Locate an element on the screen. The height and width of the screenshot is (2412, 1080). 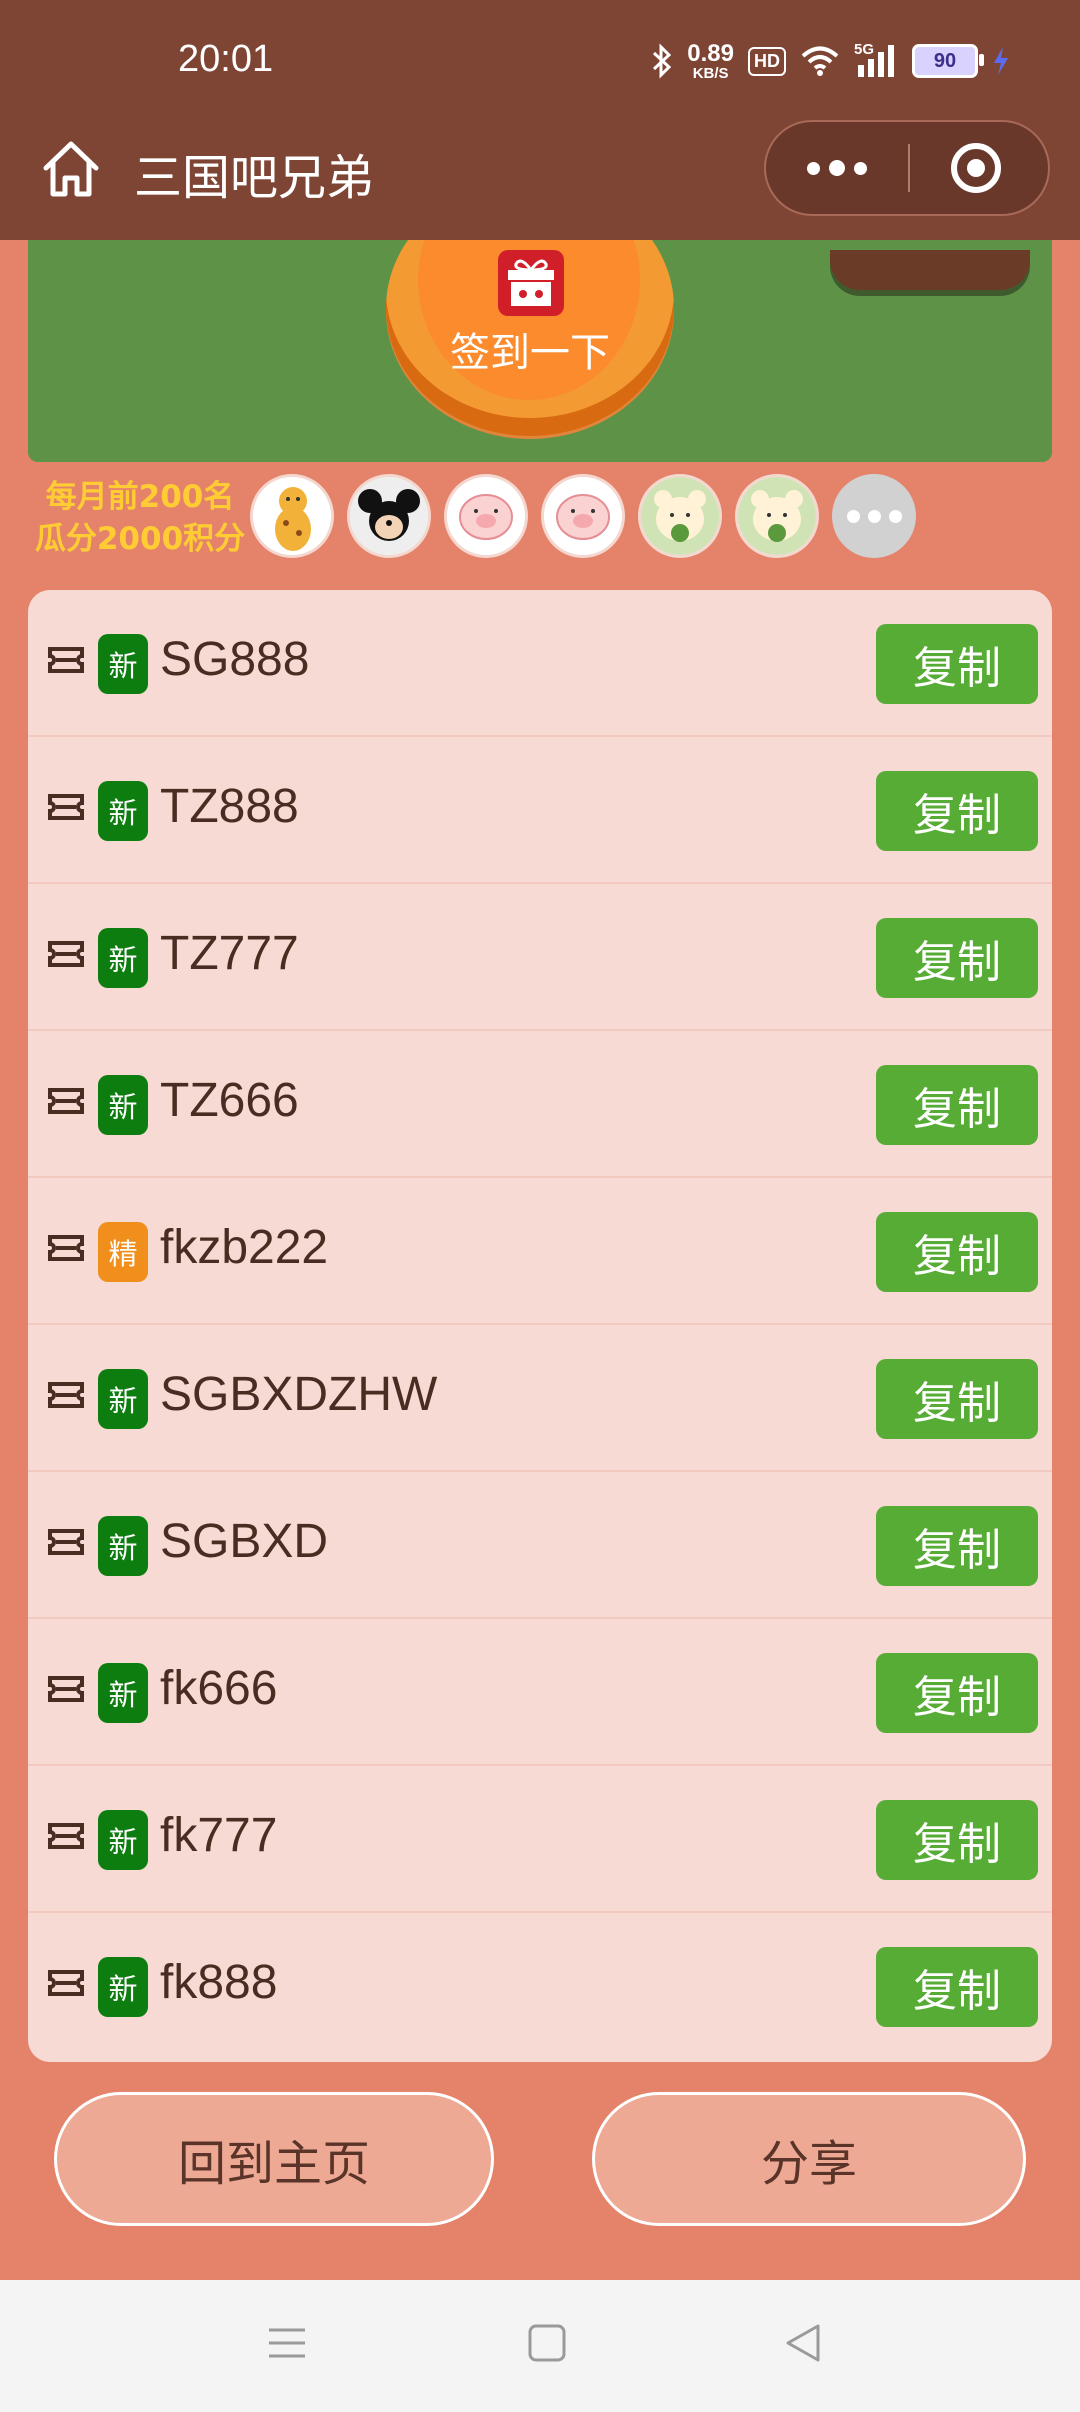
list-item: 新 TZ777 复制 is located at coordinates (540, 957).